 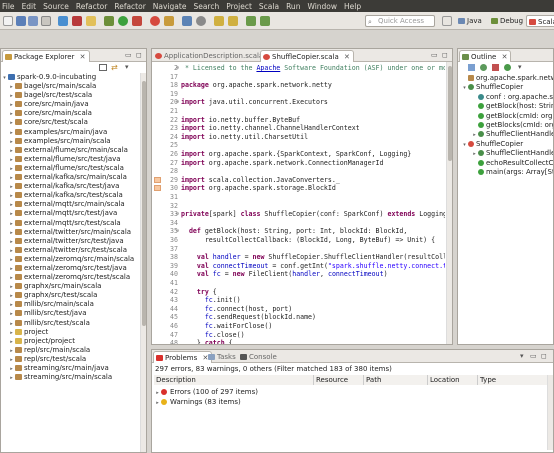 I want to click on code-line: 18 package org.apache.spark.network.netty, so click(x=298, y=85).